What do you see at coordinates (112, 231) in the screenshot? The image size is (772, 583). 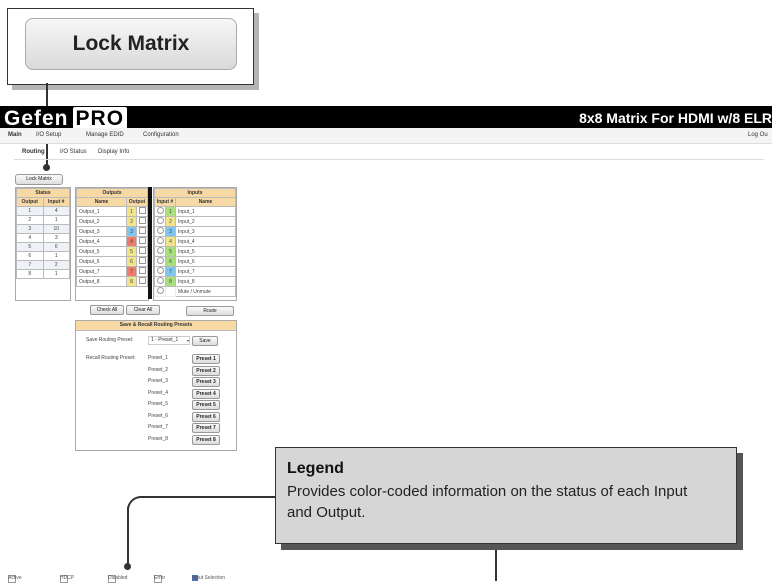 I see `output-row: Output_3 3` at bounding box center [112, 231].